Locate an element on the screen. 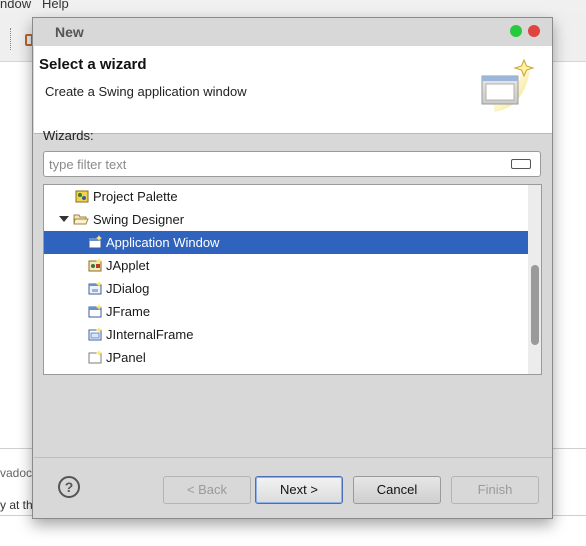  banner-title: Select a wizard is located at coordinates (93, 64).